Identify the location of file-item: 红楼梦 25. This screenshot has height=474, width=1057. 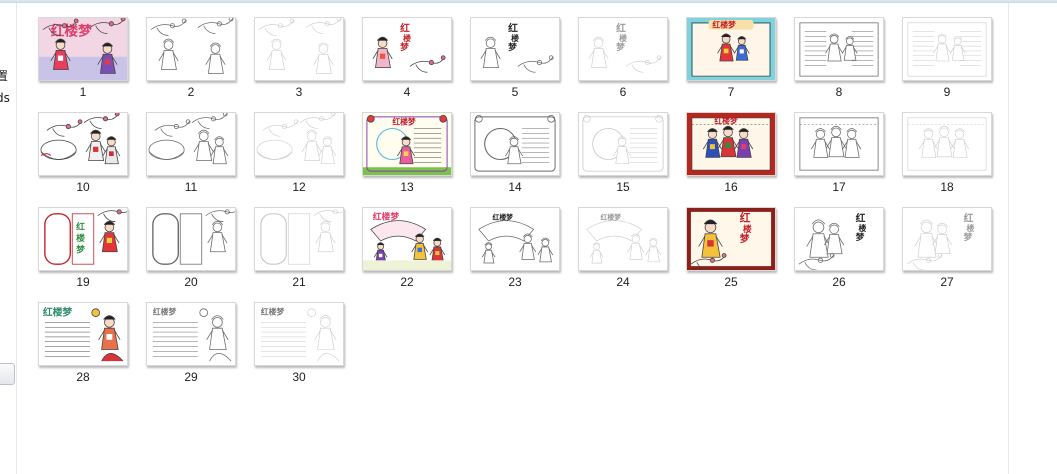
(739, 254).